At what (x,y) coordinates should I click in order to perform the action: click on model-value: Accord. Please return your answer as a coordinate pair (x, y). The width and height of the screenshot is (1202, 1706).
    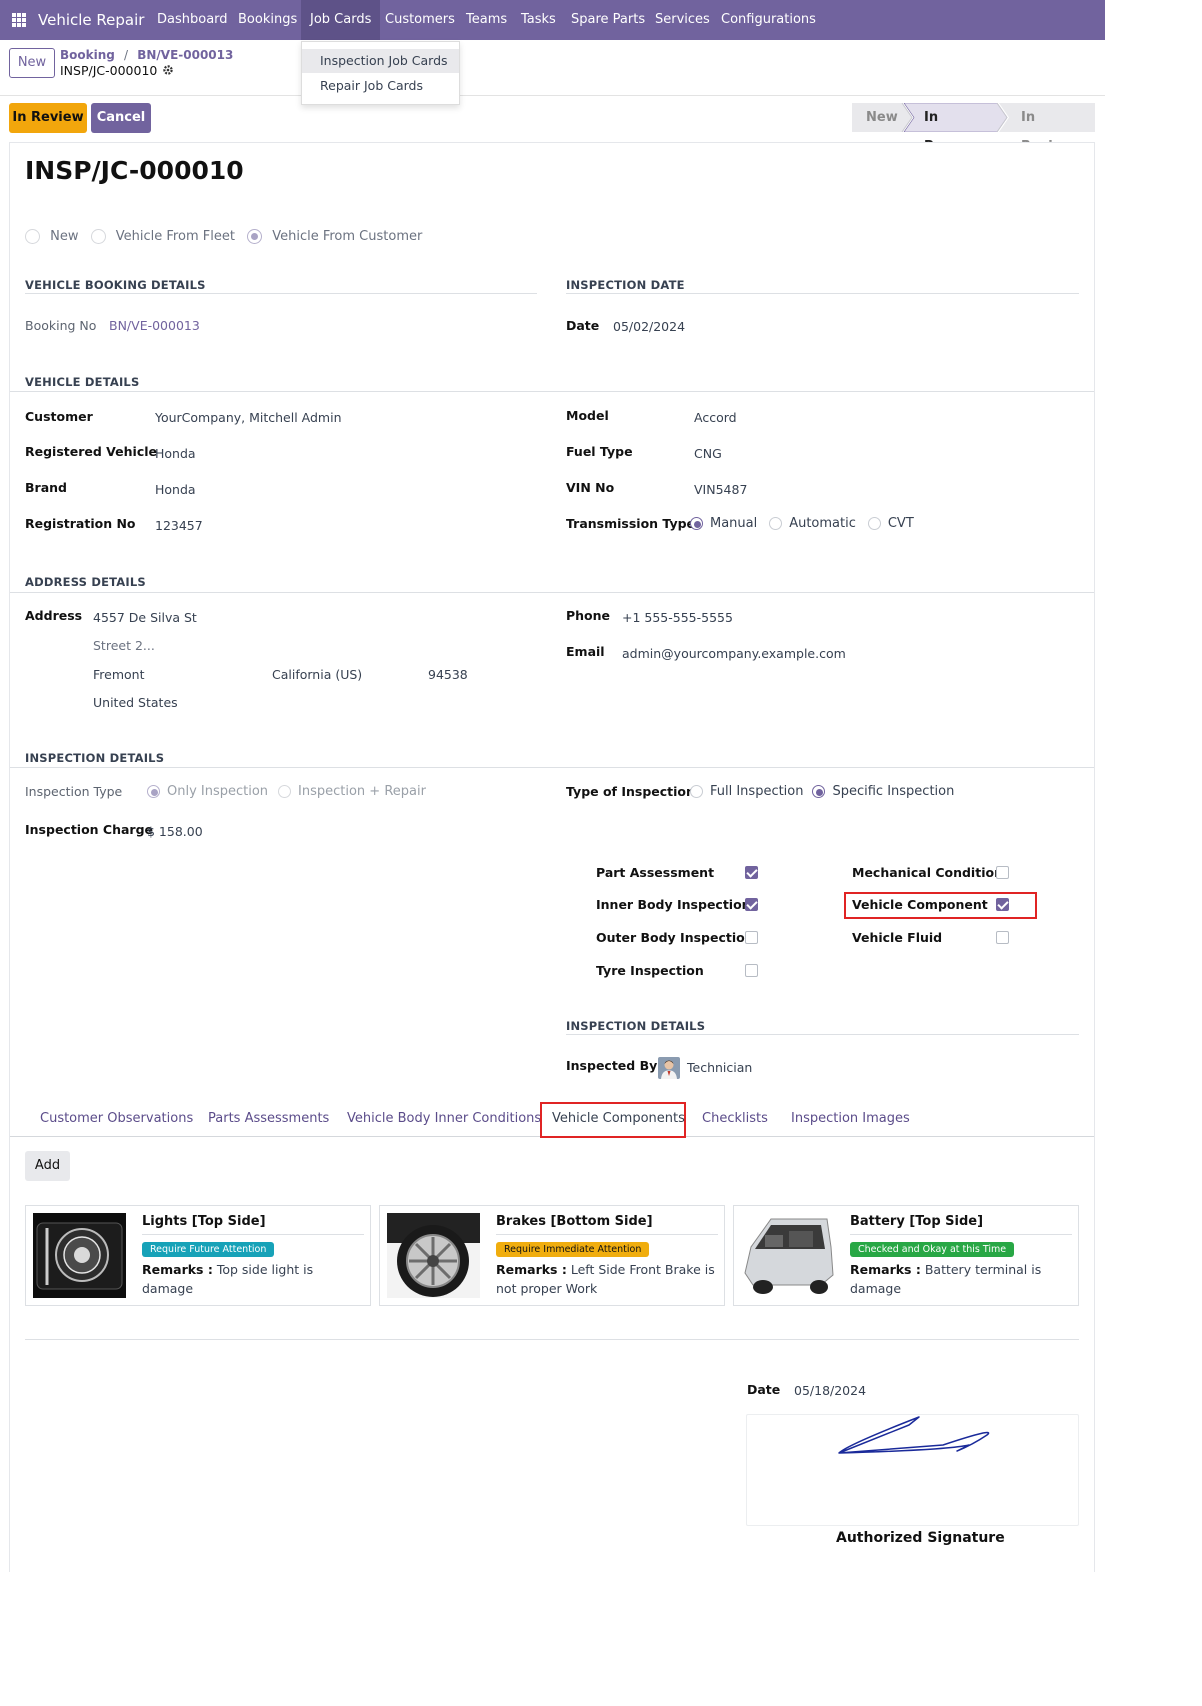
    Looking at the image, I should click on (715, 417).